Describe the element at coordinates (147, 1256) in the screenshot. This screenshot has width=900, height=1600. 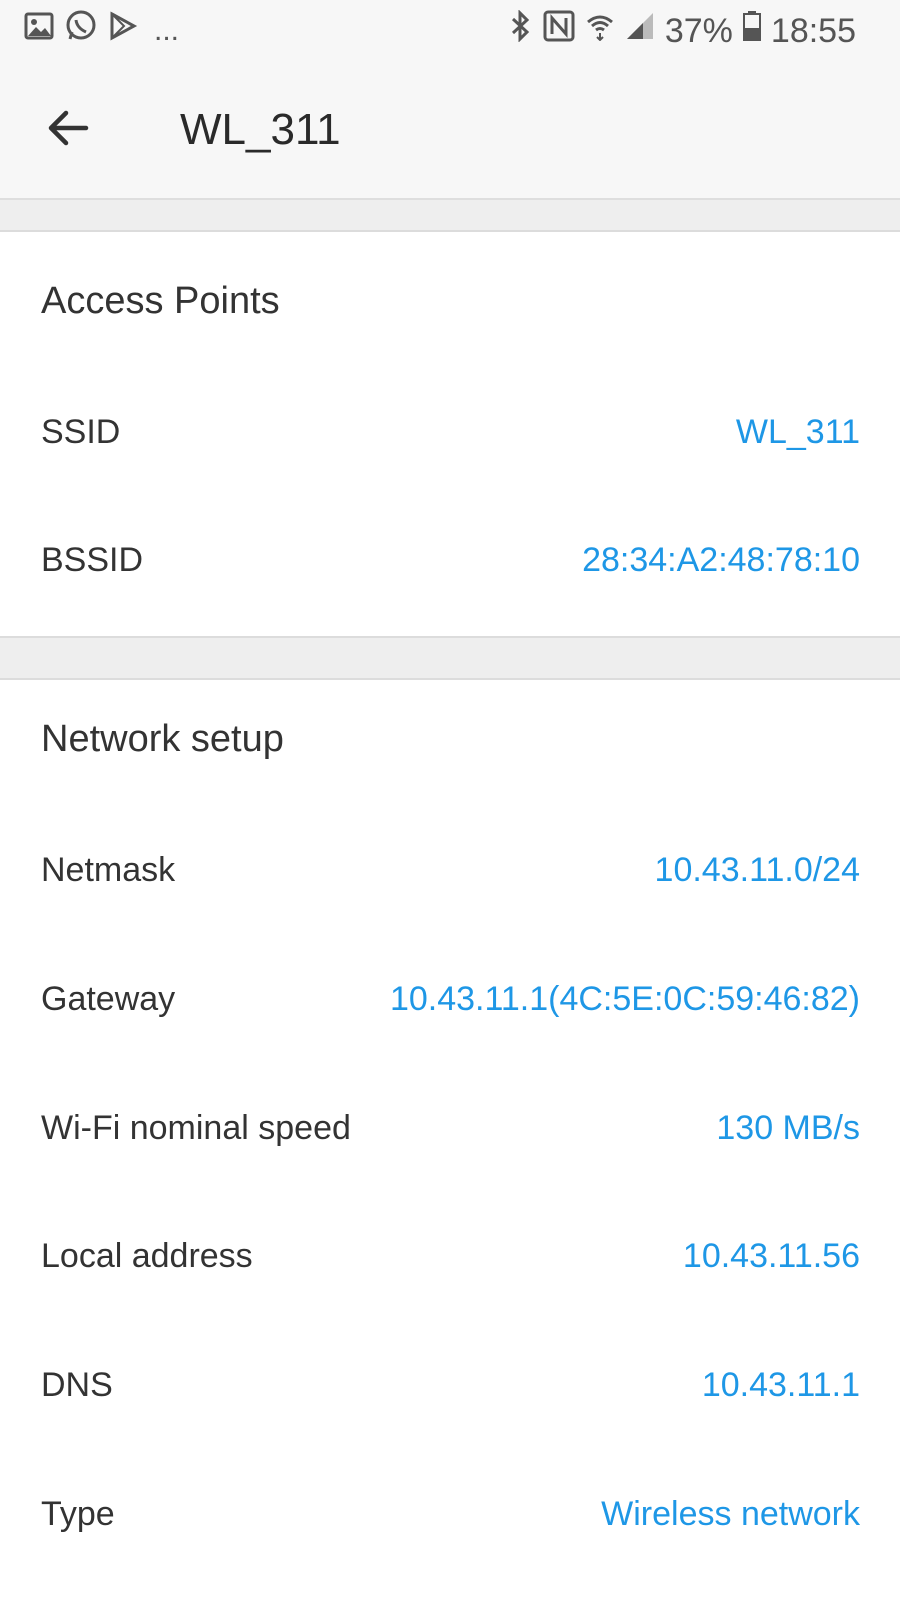
I see `row-label: Local address` at that location.